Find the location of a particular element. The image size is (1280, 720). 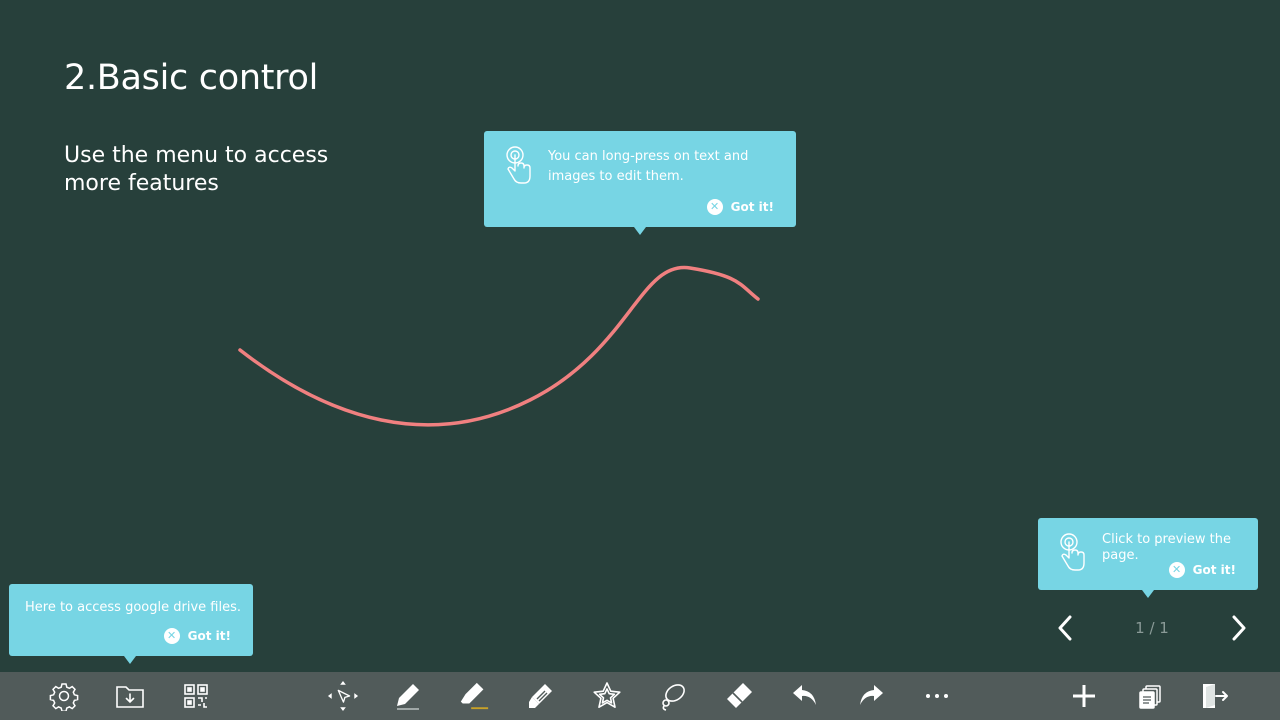

select-move-icon is located at coordinates (343, 696).